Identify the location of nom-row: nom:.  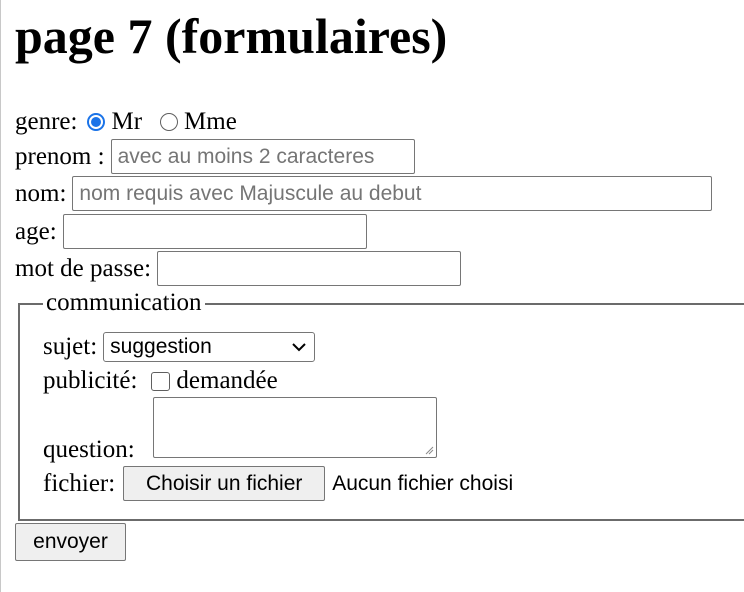
(364, 193).